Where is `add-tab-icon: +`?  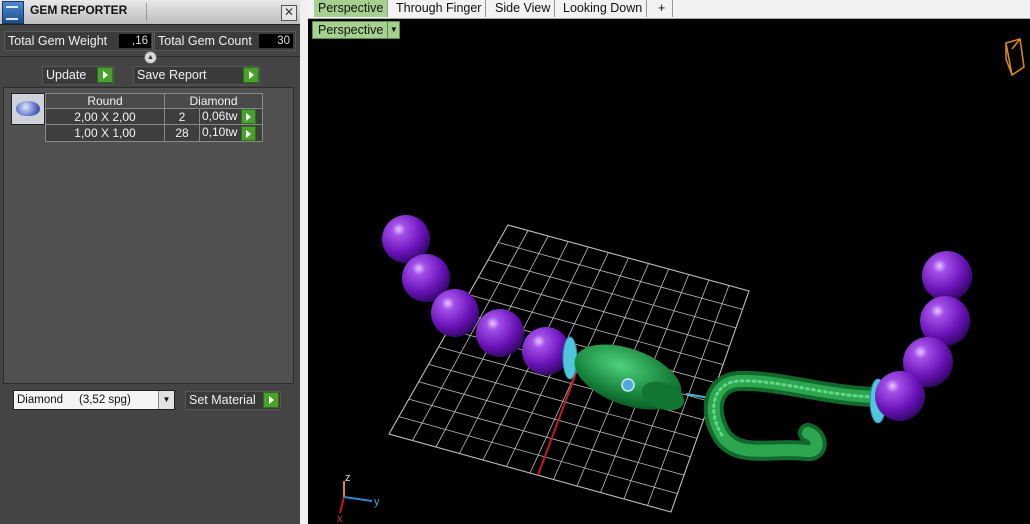 add-tab-icon: + is located at coordinates (662, 8).